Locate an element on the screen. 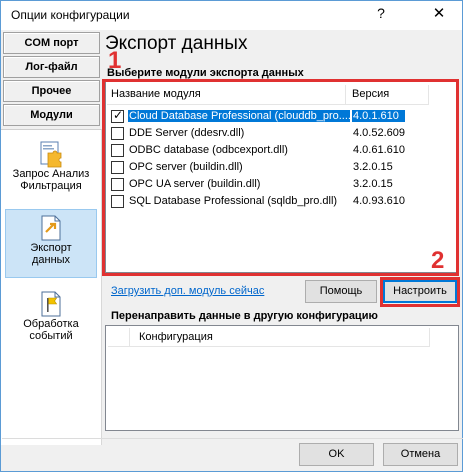 The height and width of the screenshot is (472, 463). nav-item-label-line1: Экспорт is located at coordinates (51, 248).